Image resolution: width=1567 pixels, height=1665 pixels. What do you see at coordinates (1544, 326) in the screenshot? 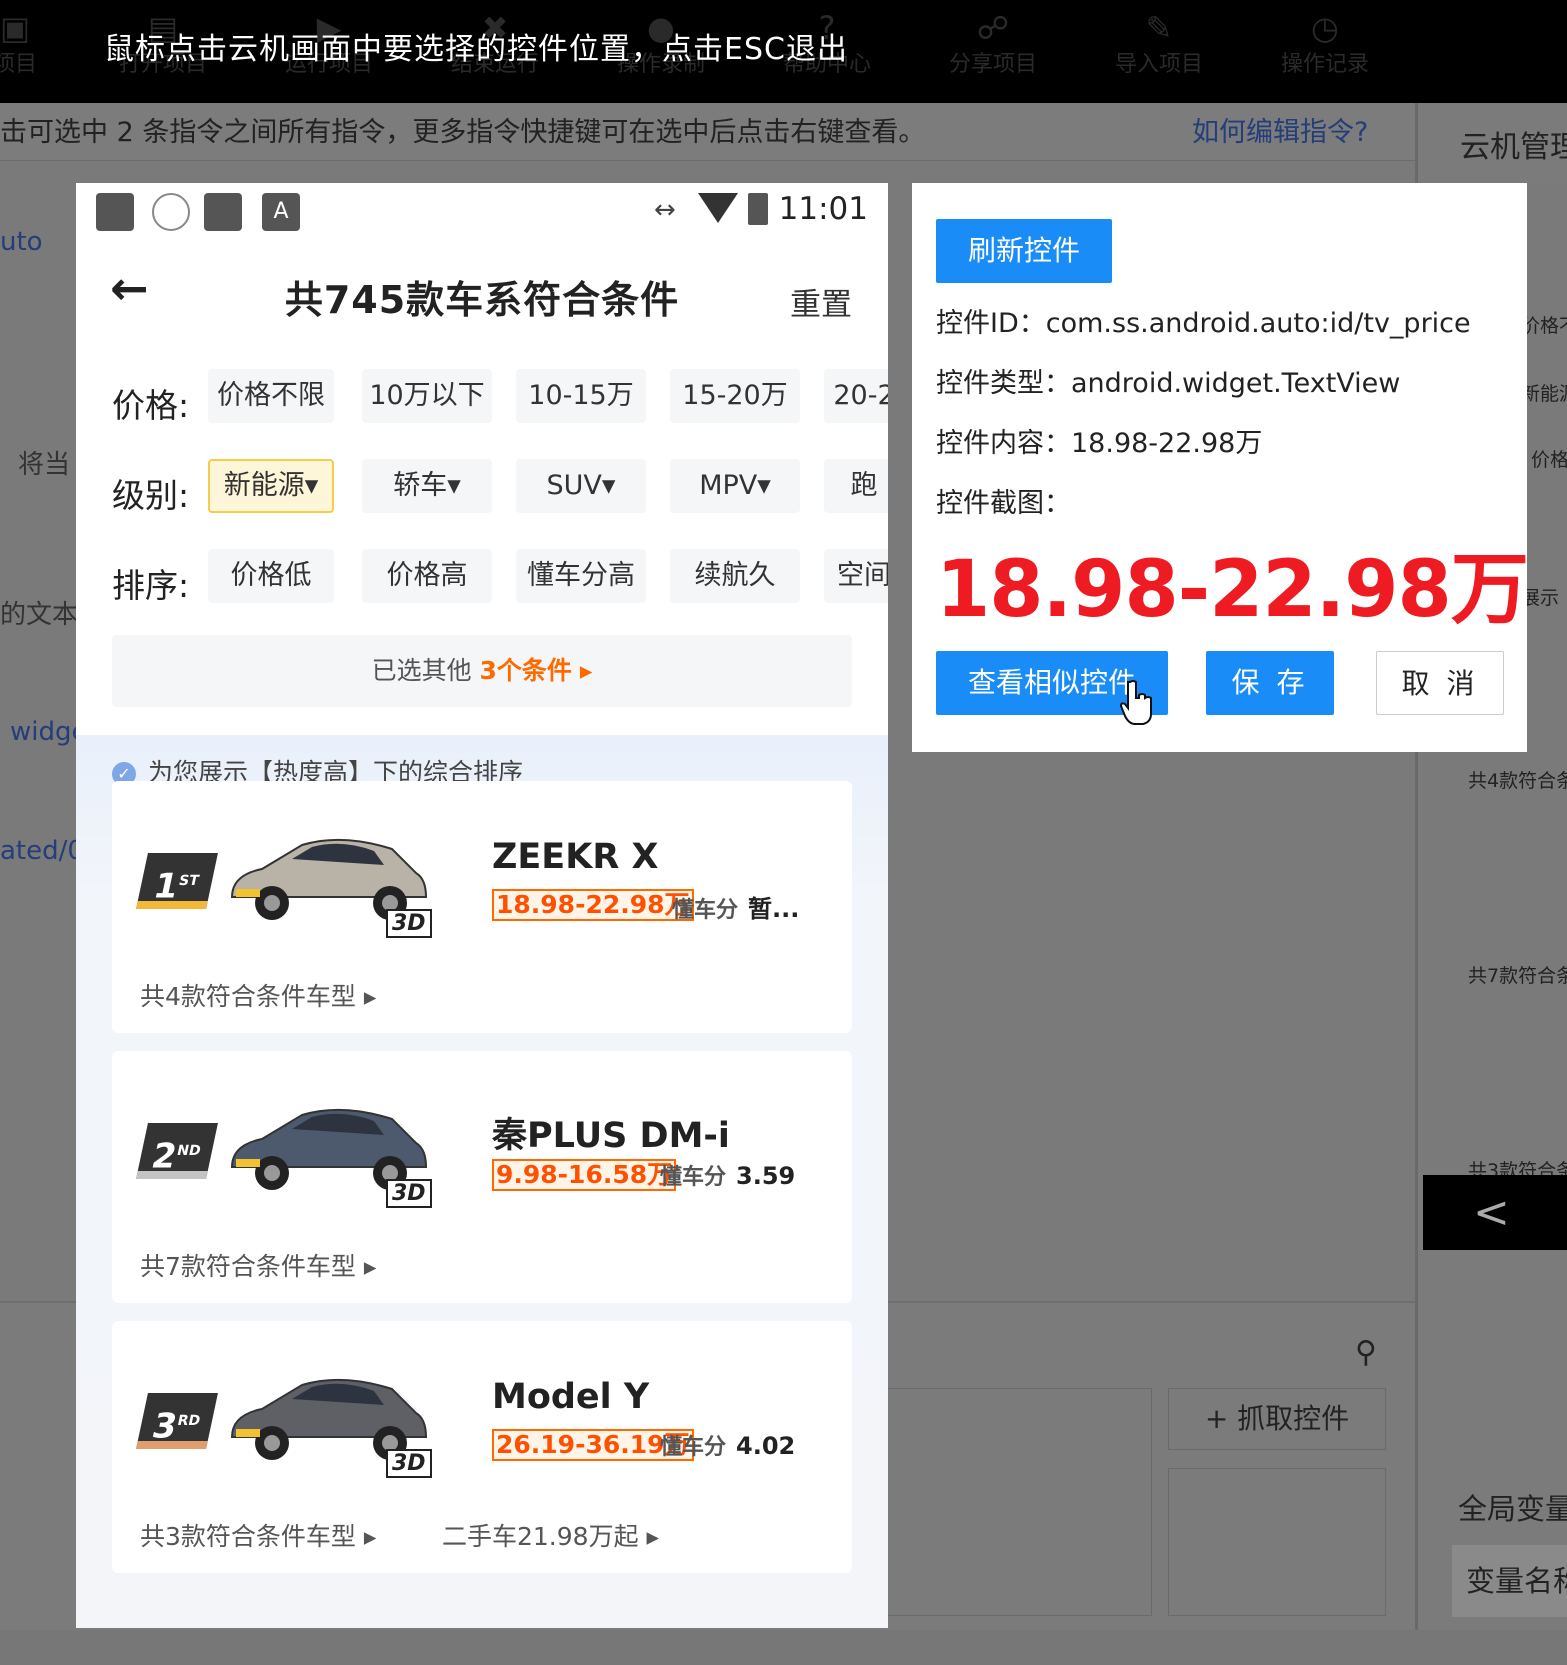
I see `thumb-text: 价格不` at bounding box center [1544, 326].